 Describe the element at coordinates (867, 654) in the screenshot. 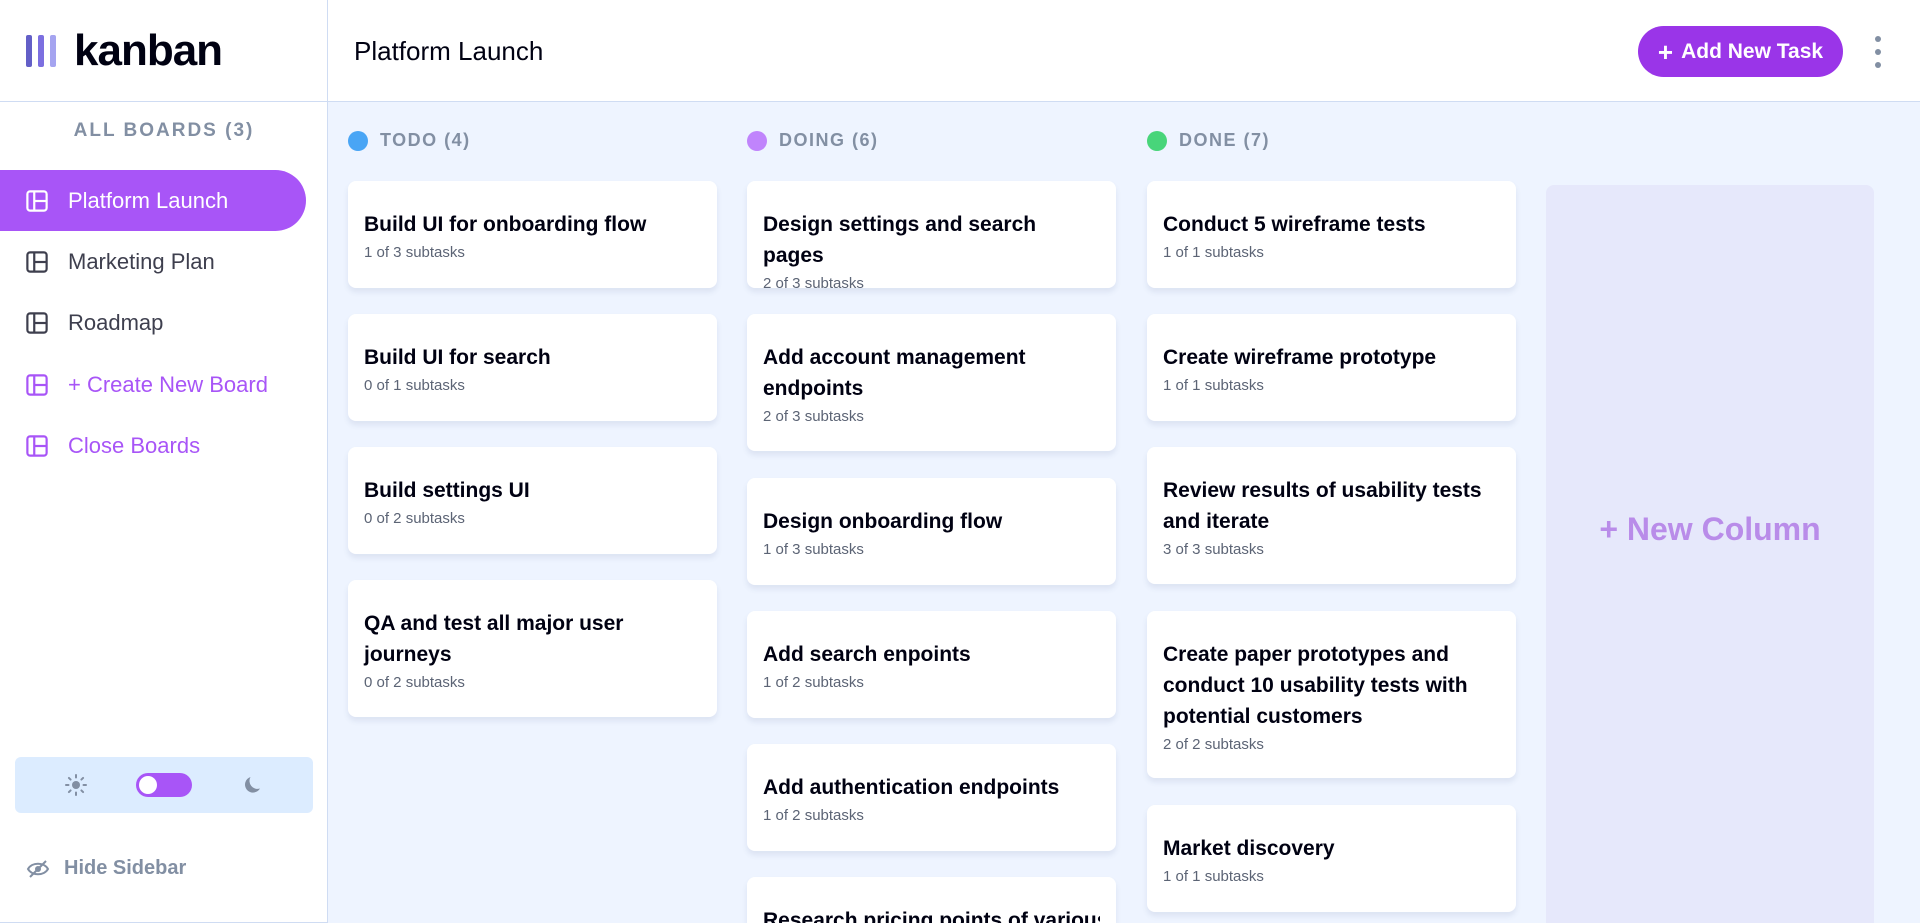

I see `task-title: Add search enpoints` at that location.